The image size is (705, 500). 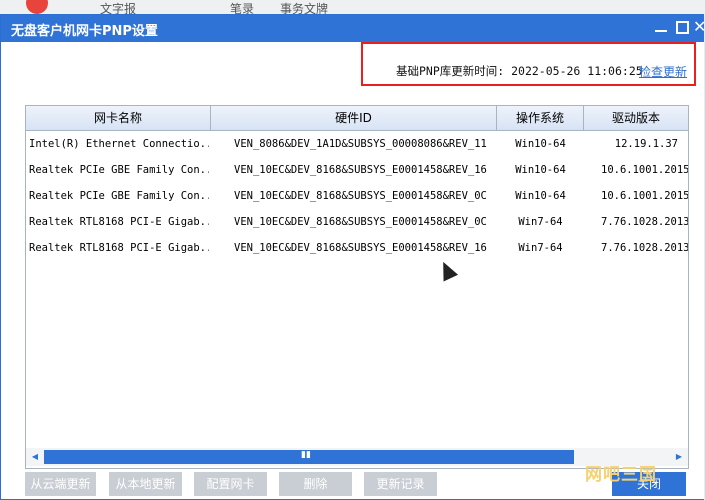 What do you see at coordinates (145, 484) in the screenshot?
I see `local-update-button: 从本地更新` at bounding box center [145, 484].